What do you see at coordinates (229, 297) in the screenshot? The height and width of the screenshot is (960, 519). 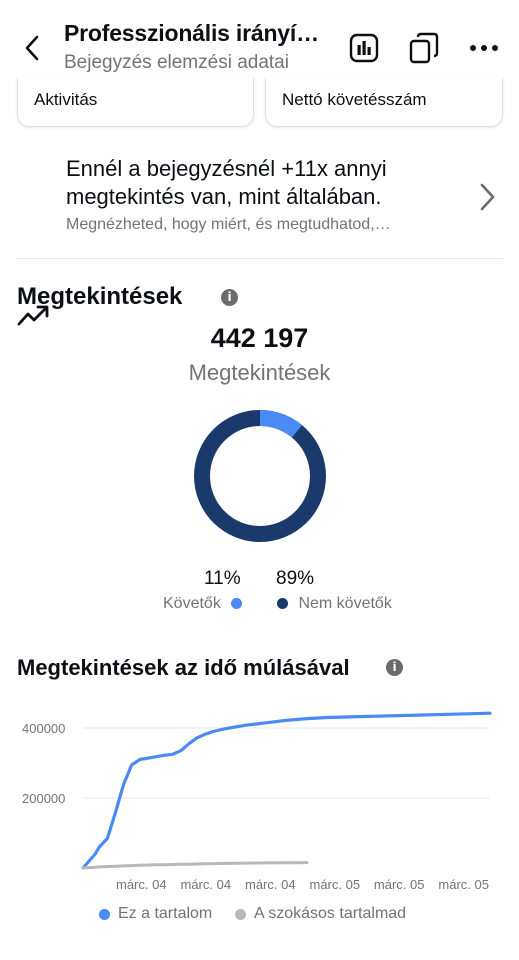 I see `views-info-icon: i` at bounding box center [229, 297].